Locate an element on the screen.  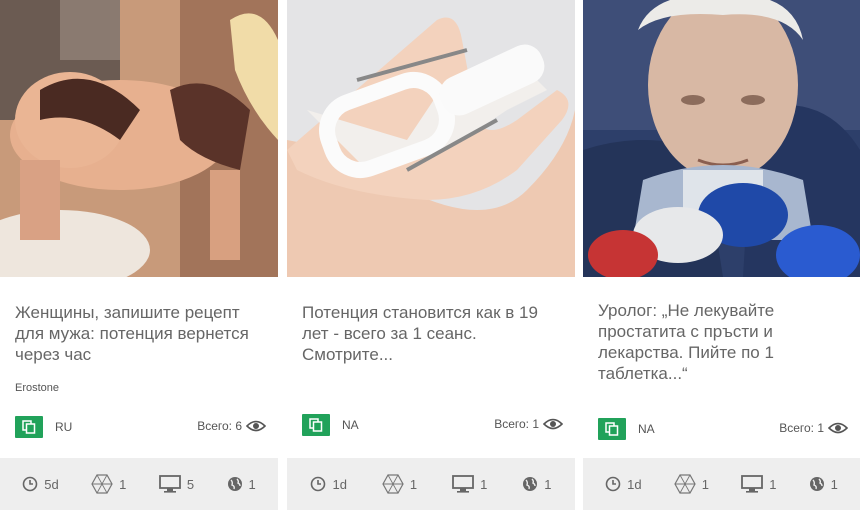
card-footer: 5d 1 5 1 is located at coordinates (139, 484).